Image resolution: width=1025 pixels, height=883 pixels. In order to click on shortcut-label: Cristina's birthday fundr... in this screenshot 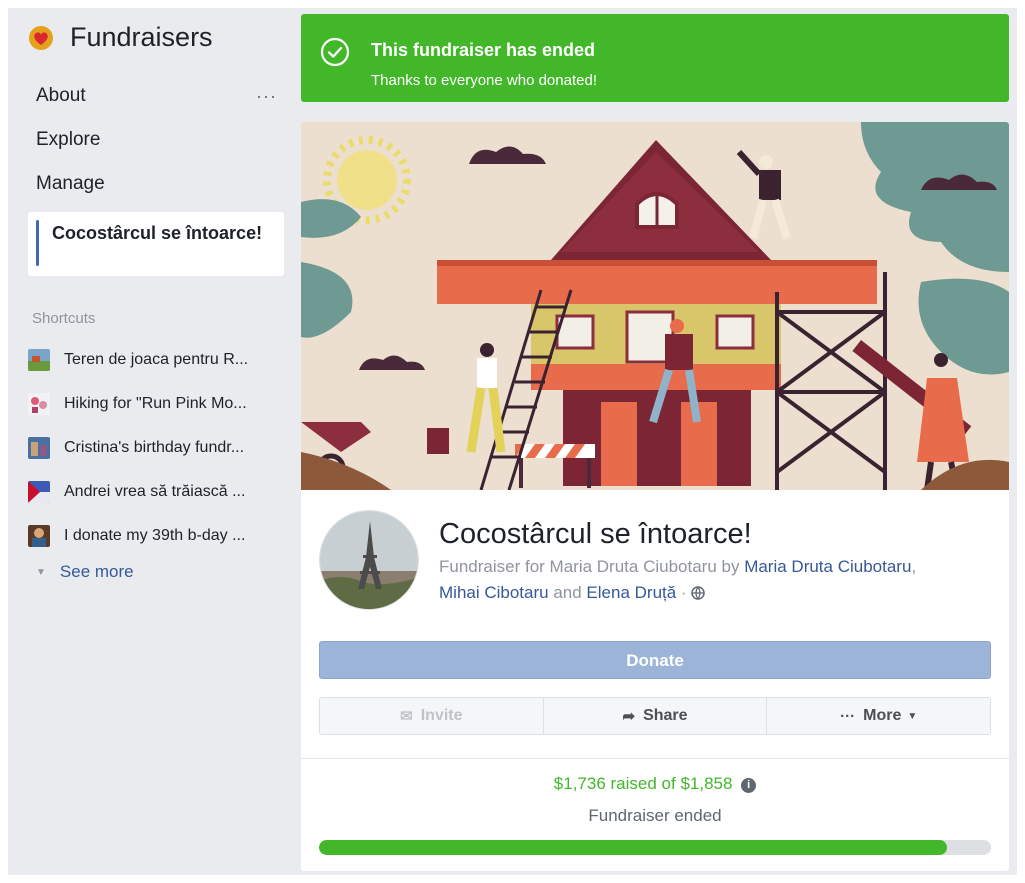, I will do `click(154, 447)`.